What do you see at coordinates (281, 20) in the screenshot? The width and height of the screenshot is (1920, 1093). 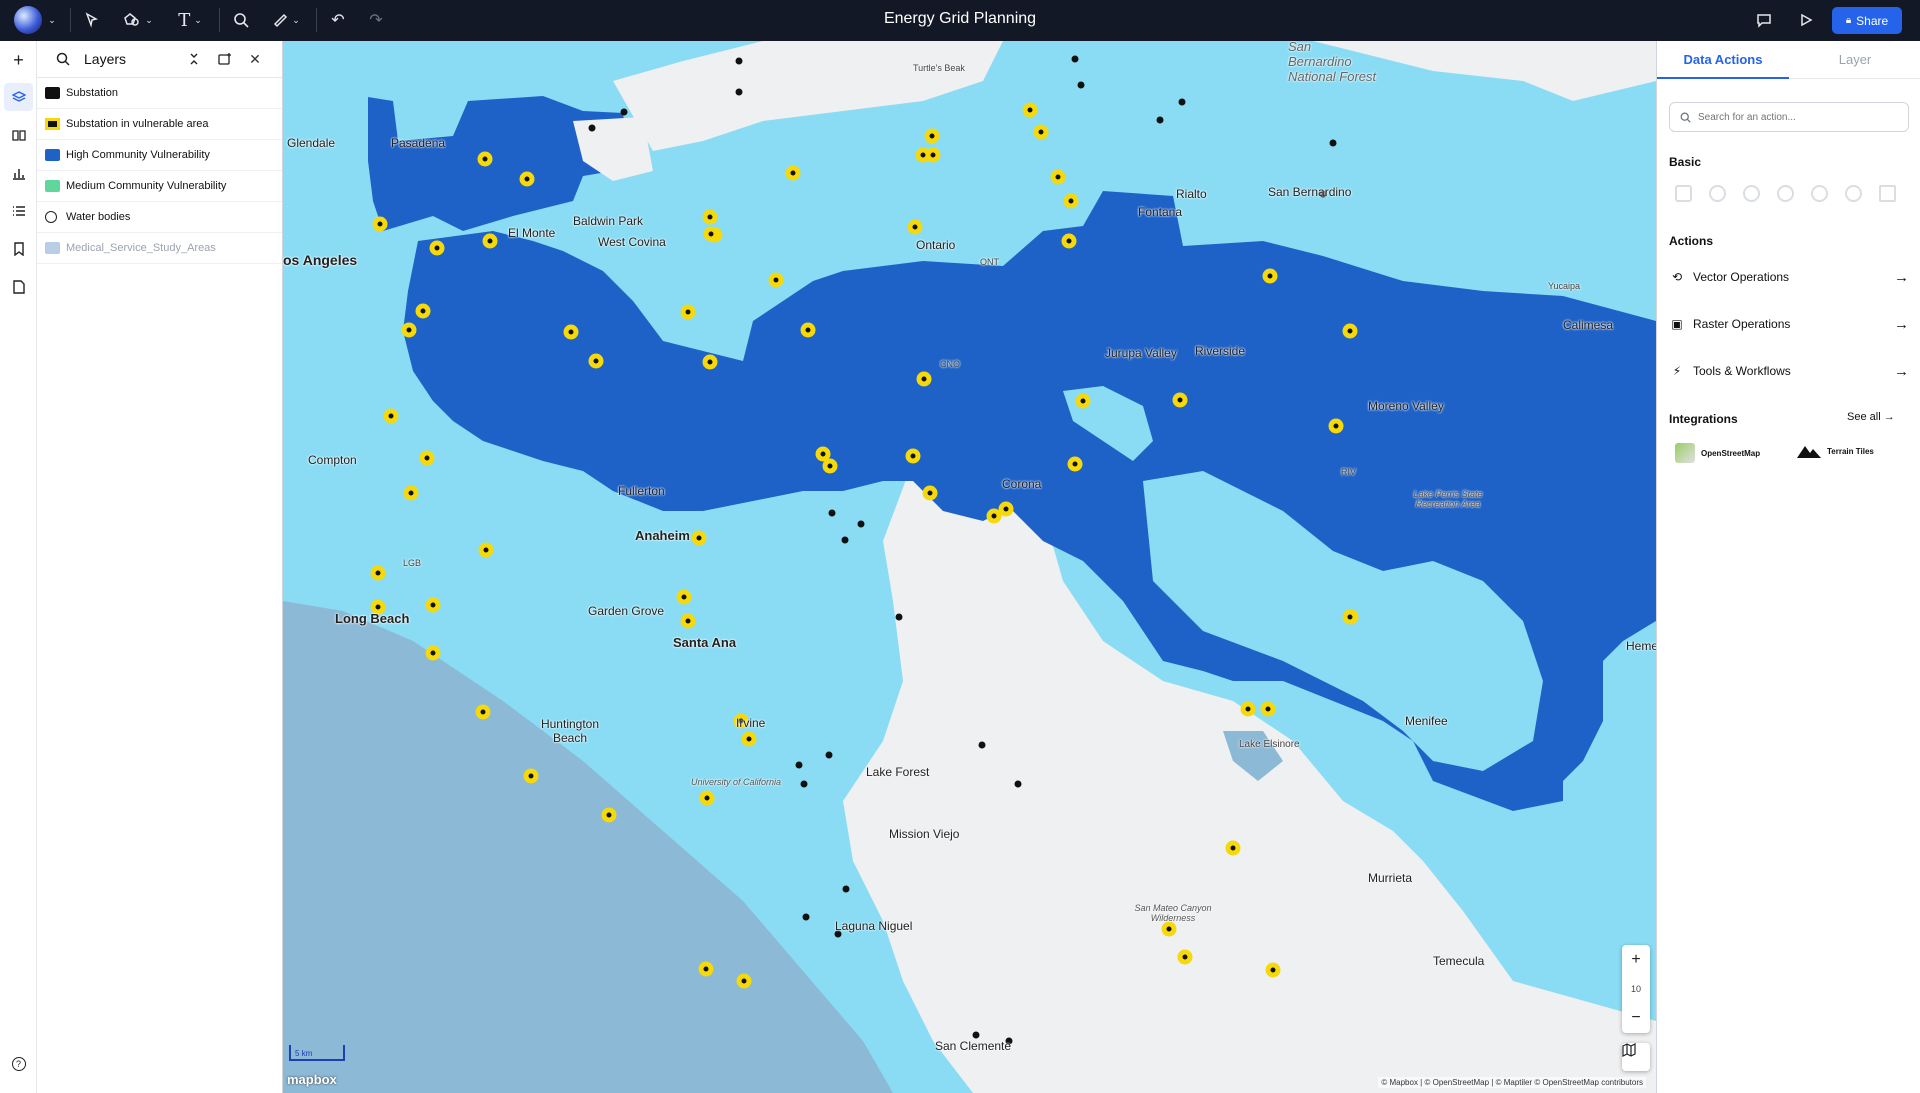 I see `ruler-icon` at bounding box center [281, 20].